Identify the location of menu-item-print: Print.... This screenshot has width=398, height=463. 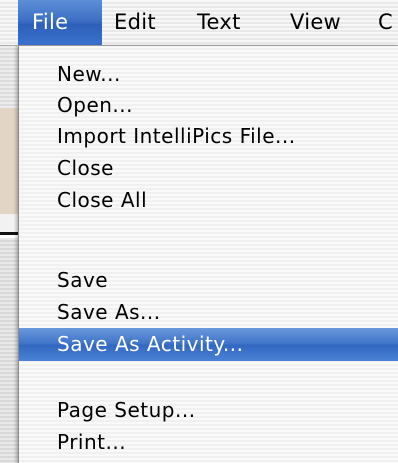
(208, 442).